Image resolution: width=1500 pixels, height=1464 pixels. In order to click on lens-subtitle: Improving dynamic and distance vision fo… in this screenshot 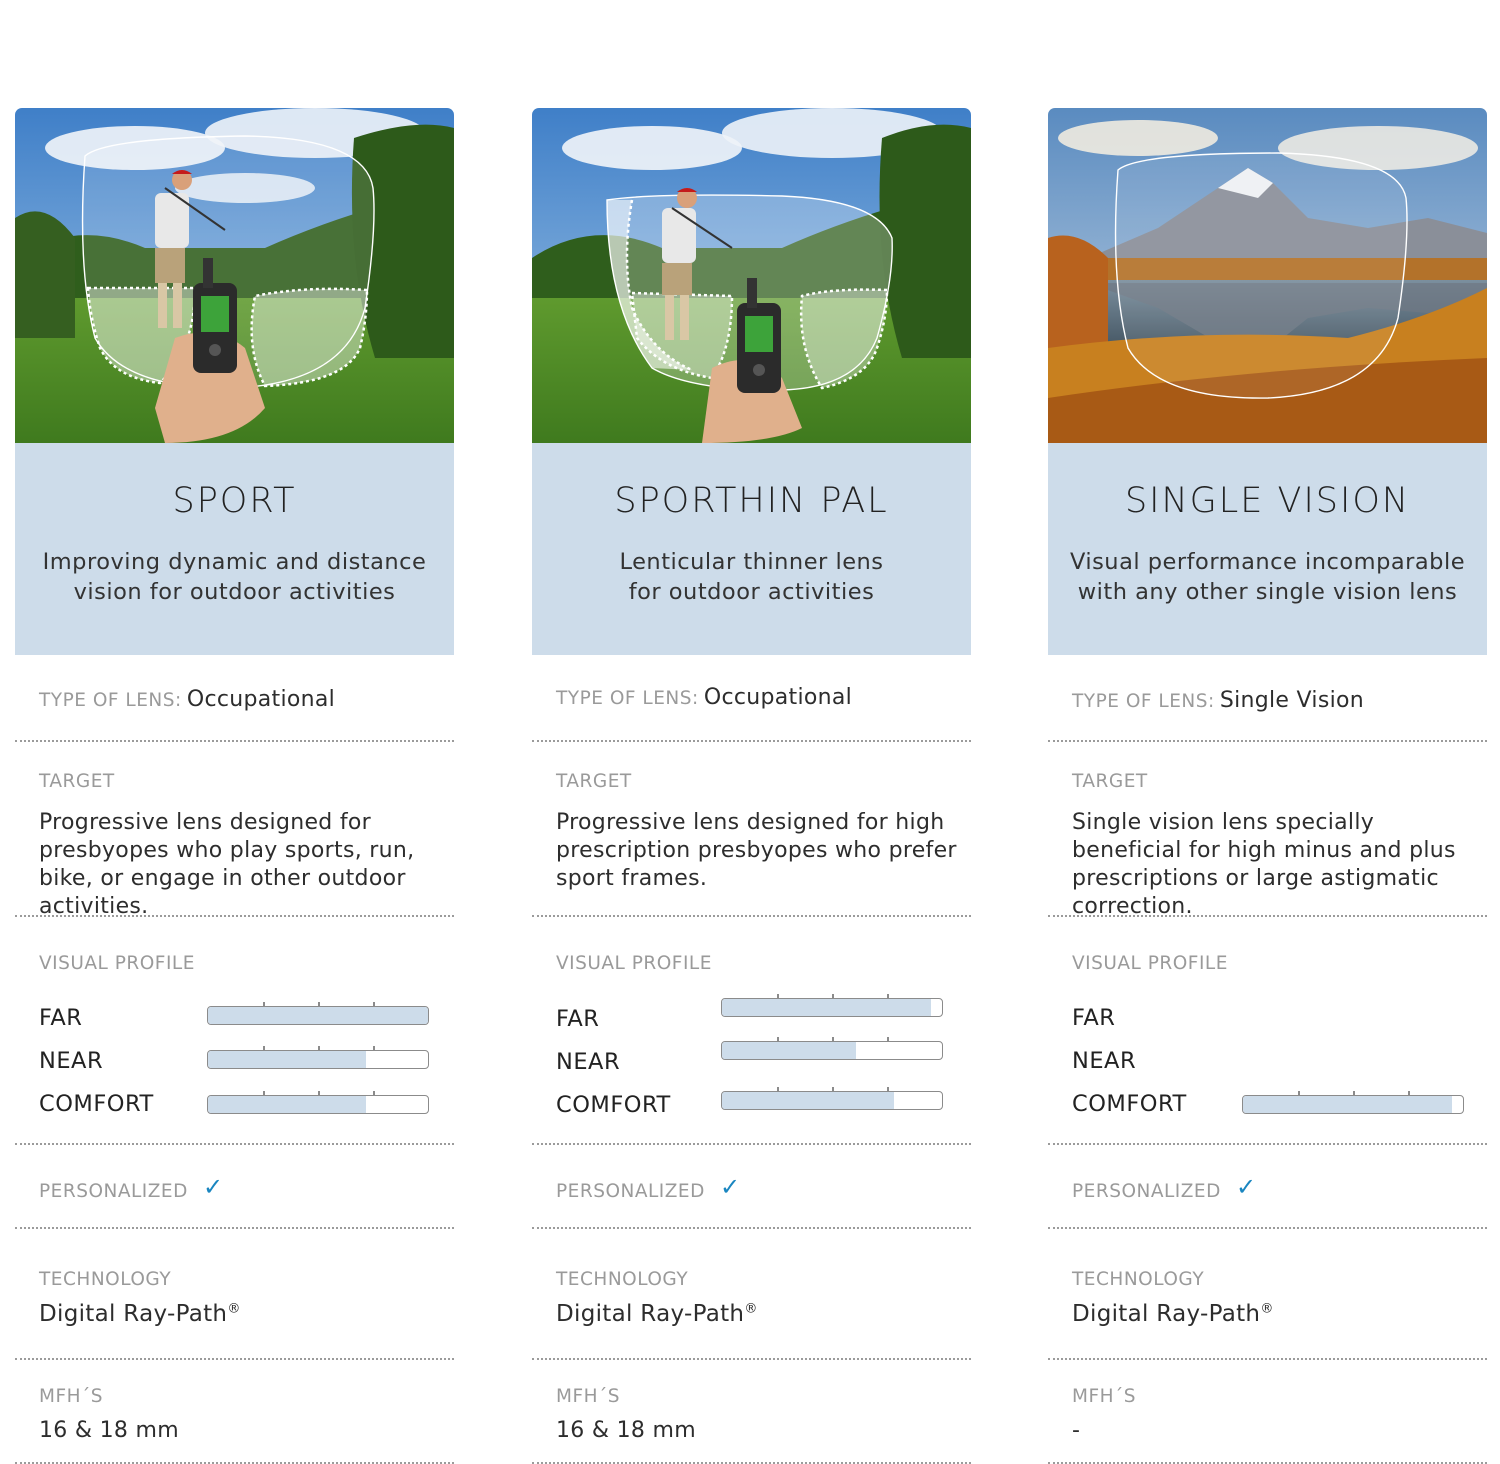, I will do `click(234, 577)`.